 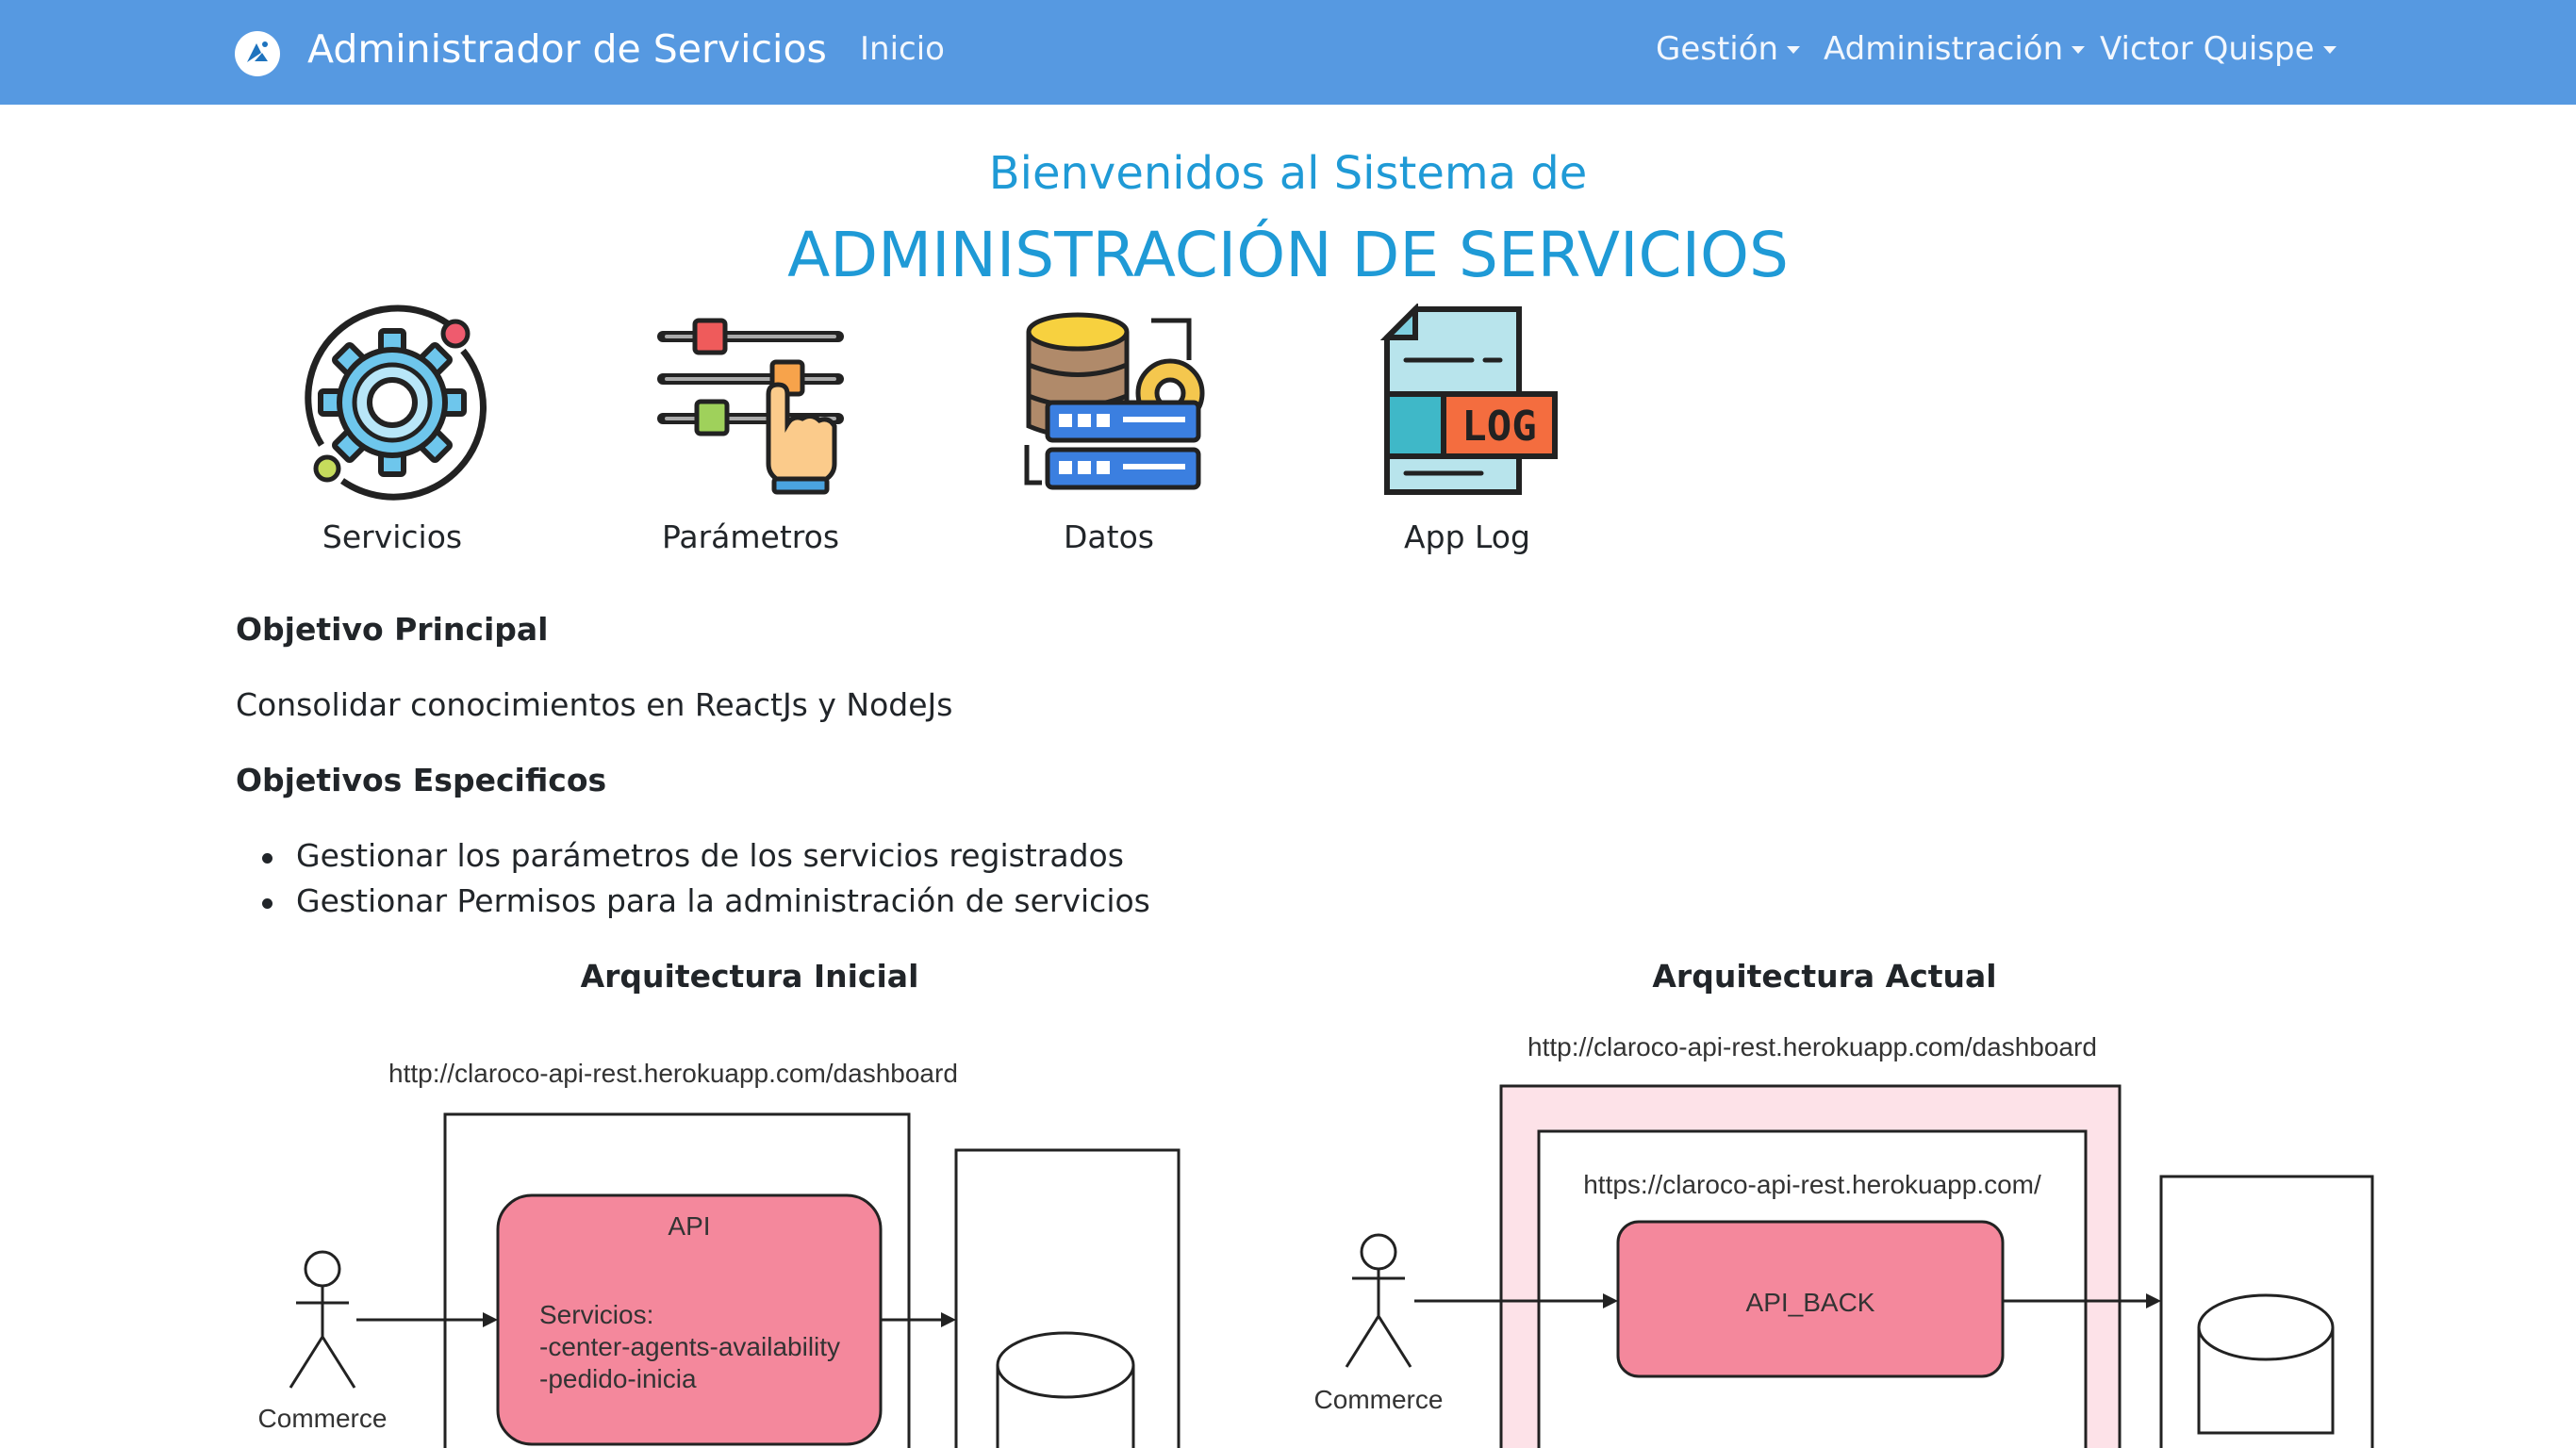 I want to click on tile-label: App Log, so click(x=1467, y=536).